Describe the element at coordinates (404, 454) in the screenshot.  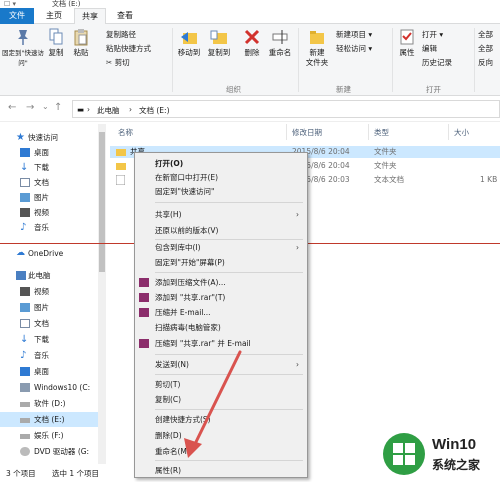
I see `windows-logo-icon` at that location.